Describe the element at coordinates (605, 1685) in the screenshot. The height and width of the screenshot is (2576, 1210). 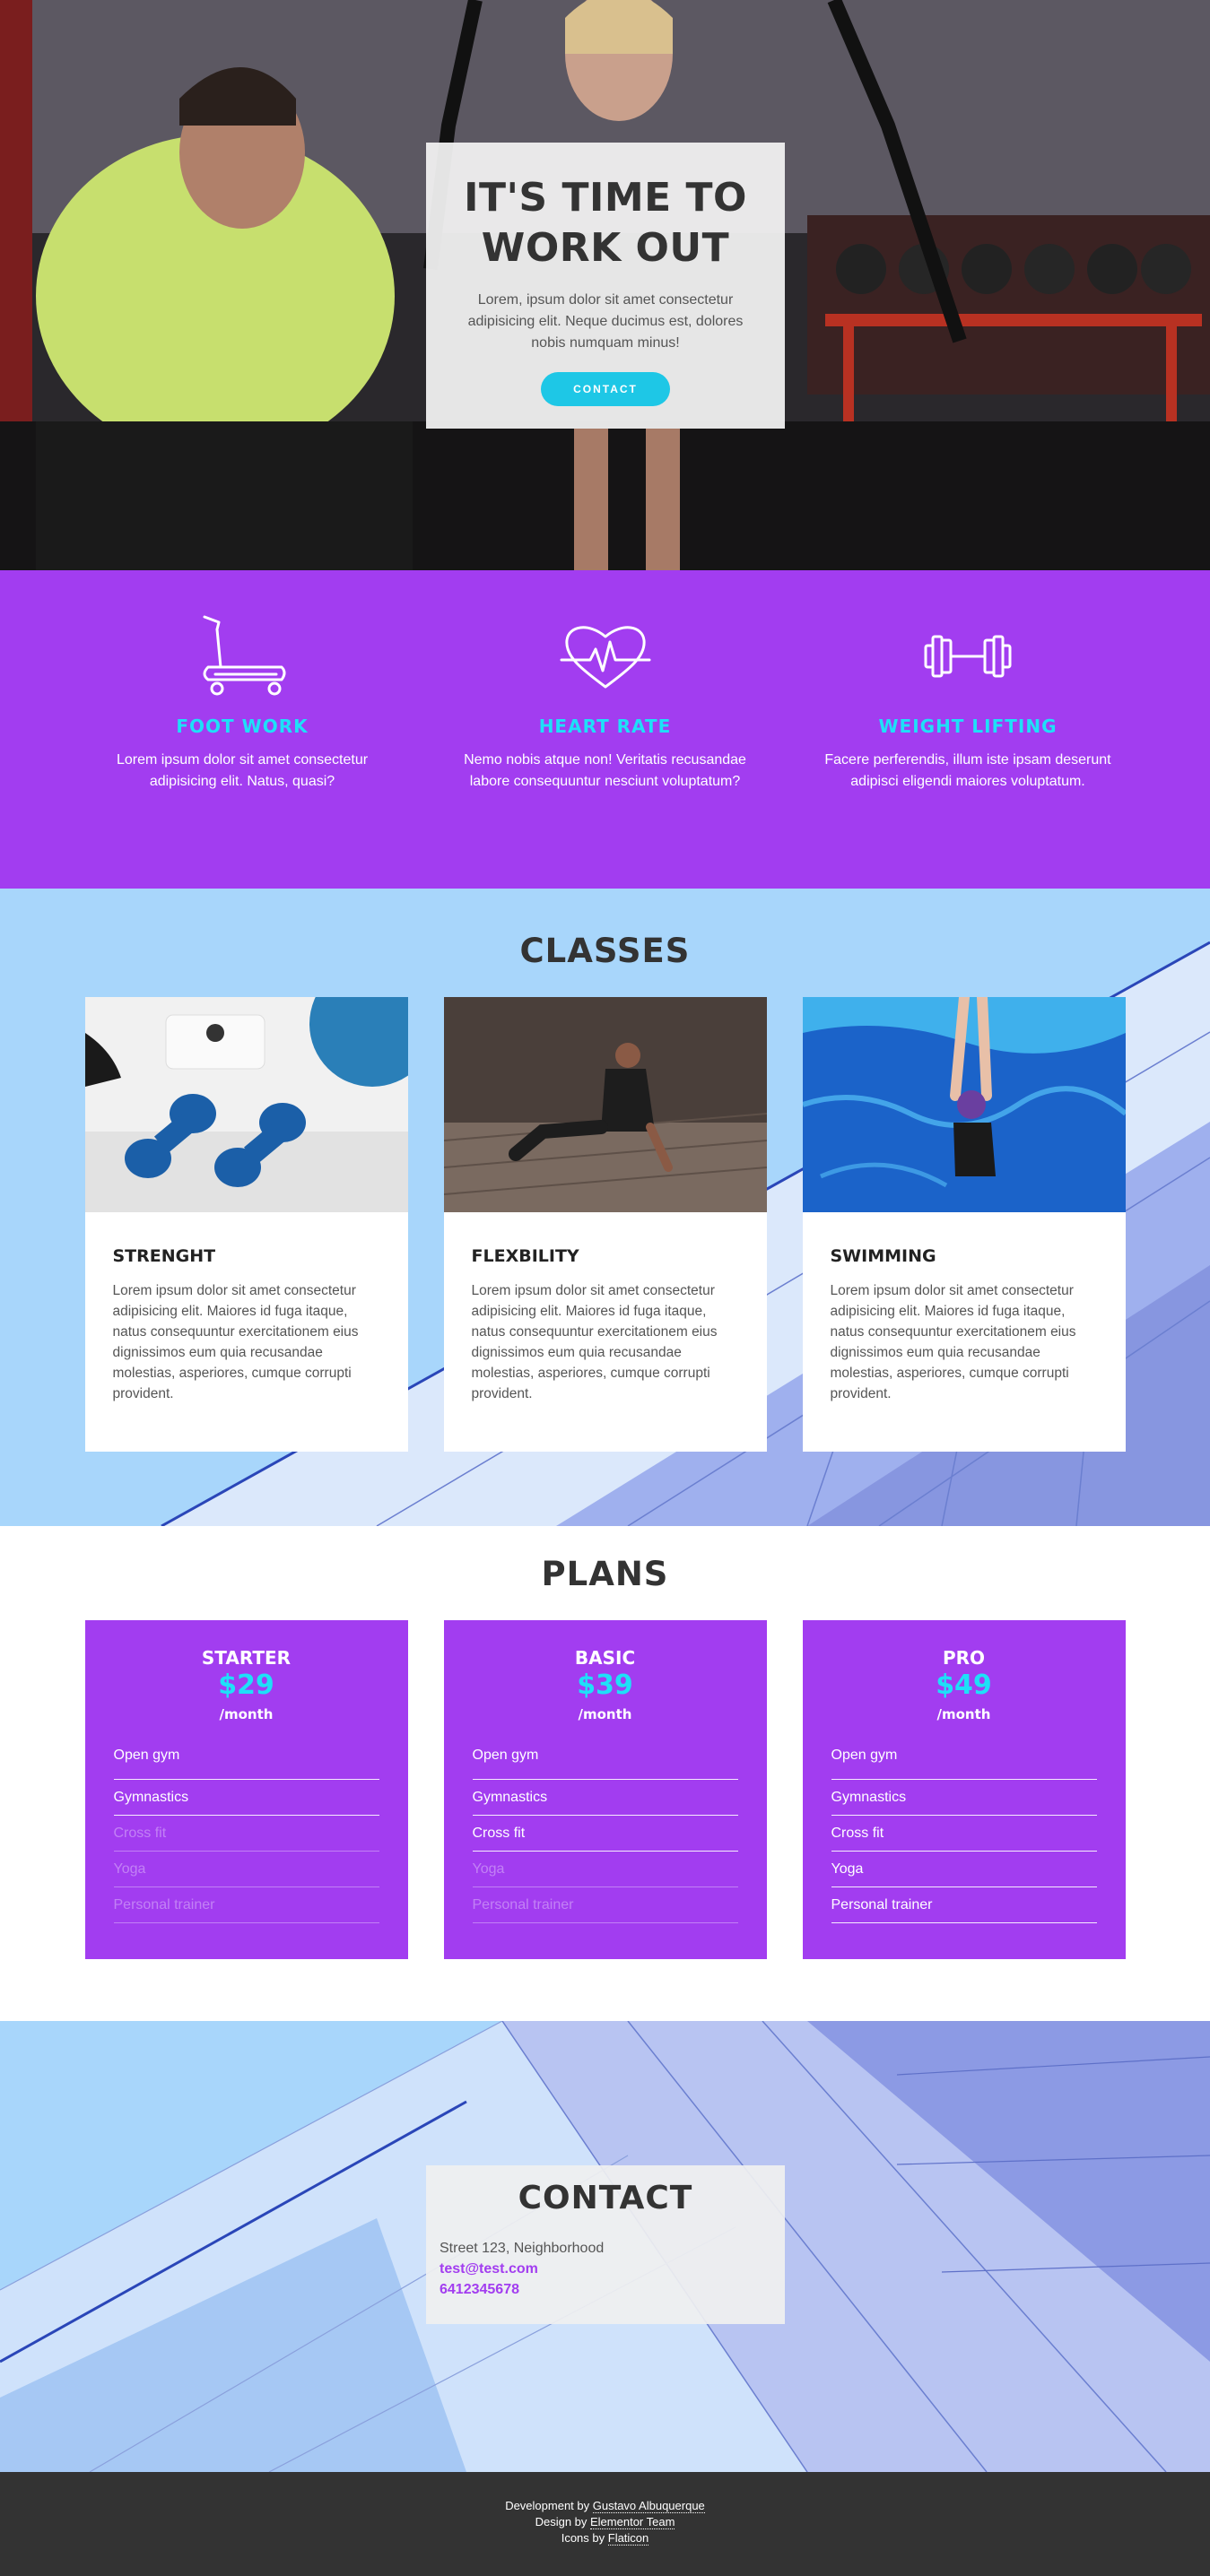
I see `plan-price: $39` at that location.